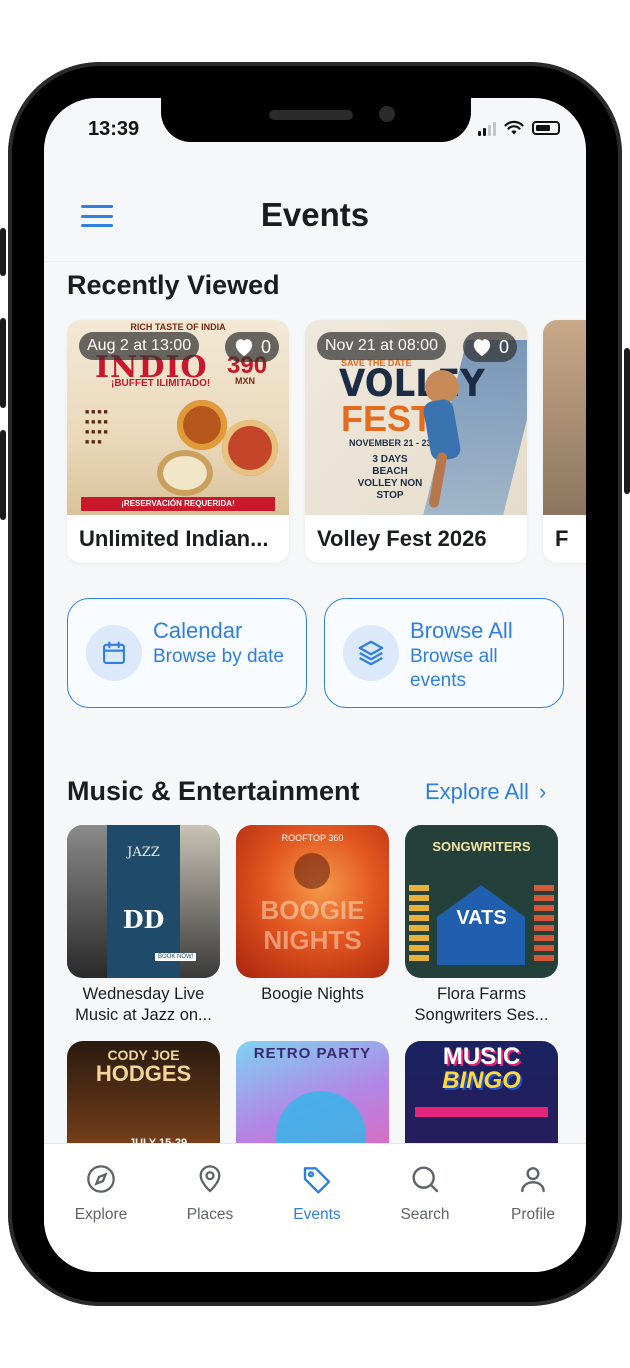 Image resolution: width=630 pixels, height=1368 pixels. I want to click on explore-all-label: Explore All, so click(477, 791).